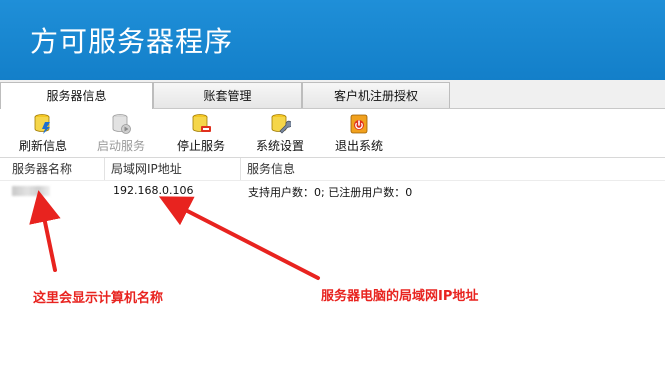  What do you see at coordinates (132, 41) in the screenshot?
I see `app-title: 方可服务器程序` at bounding box center [132, 41].